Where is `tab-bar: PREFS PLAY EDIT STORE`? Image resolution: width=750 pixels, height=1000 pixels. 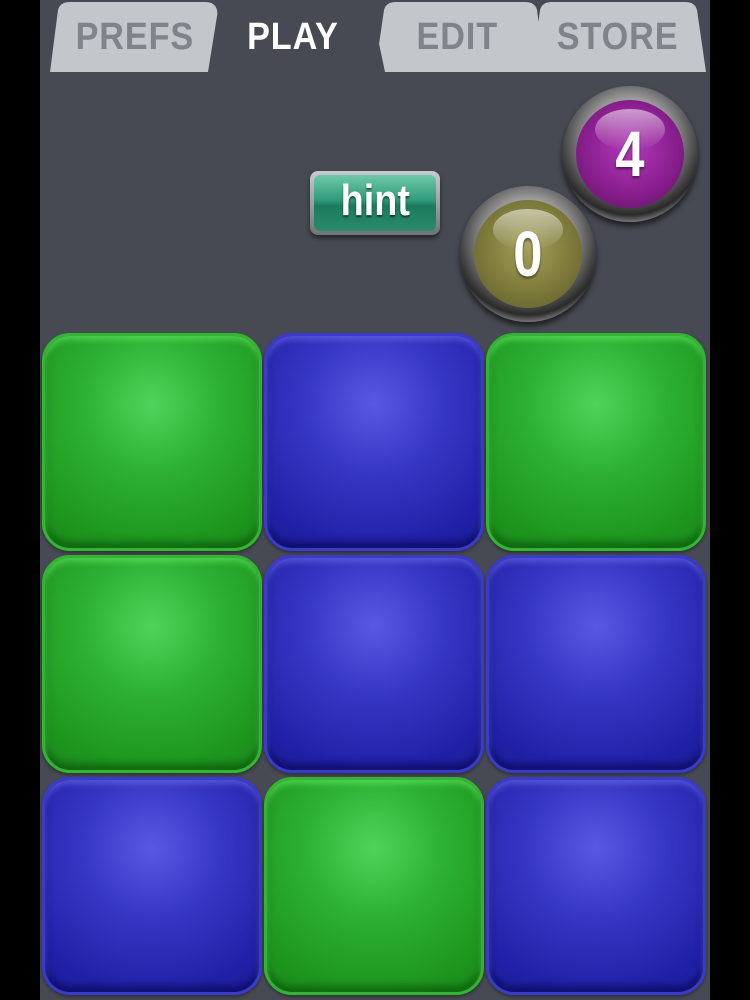 tab-bar: PREFS PLAY EDIT STORE is located at coordinates (375, 36).